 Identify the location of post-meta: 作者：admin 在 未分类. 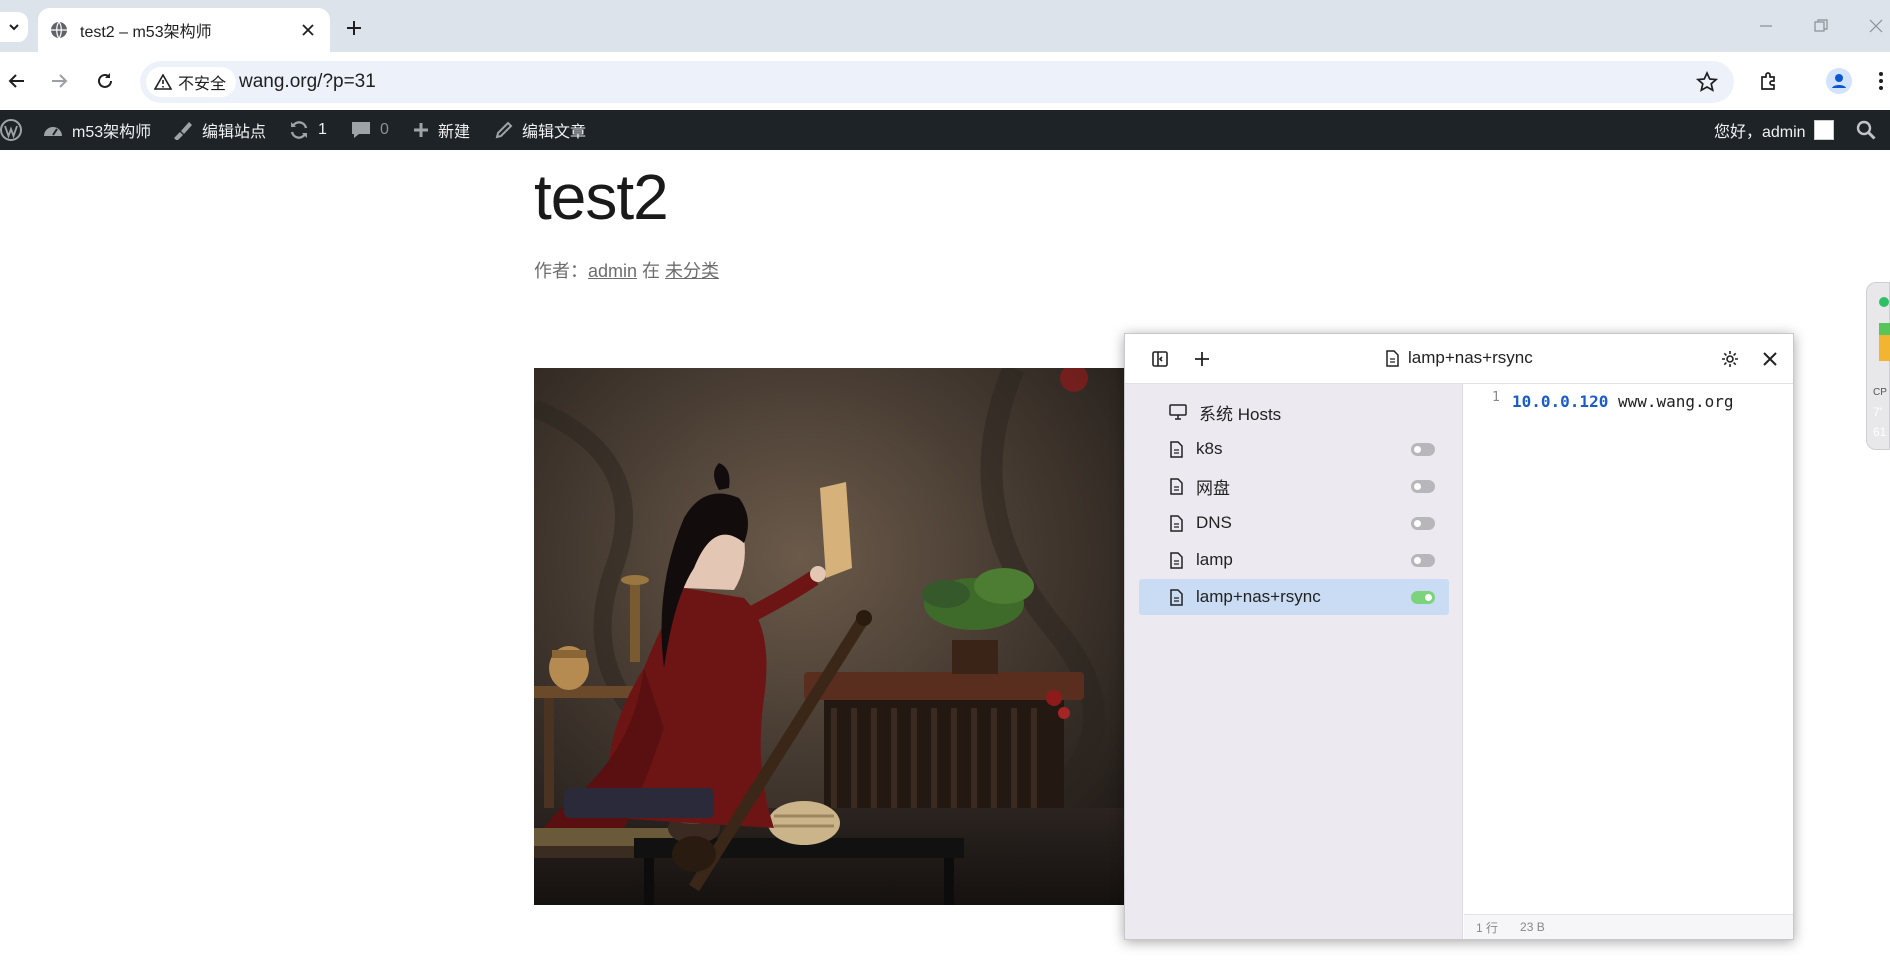
(626, 270).